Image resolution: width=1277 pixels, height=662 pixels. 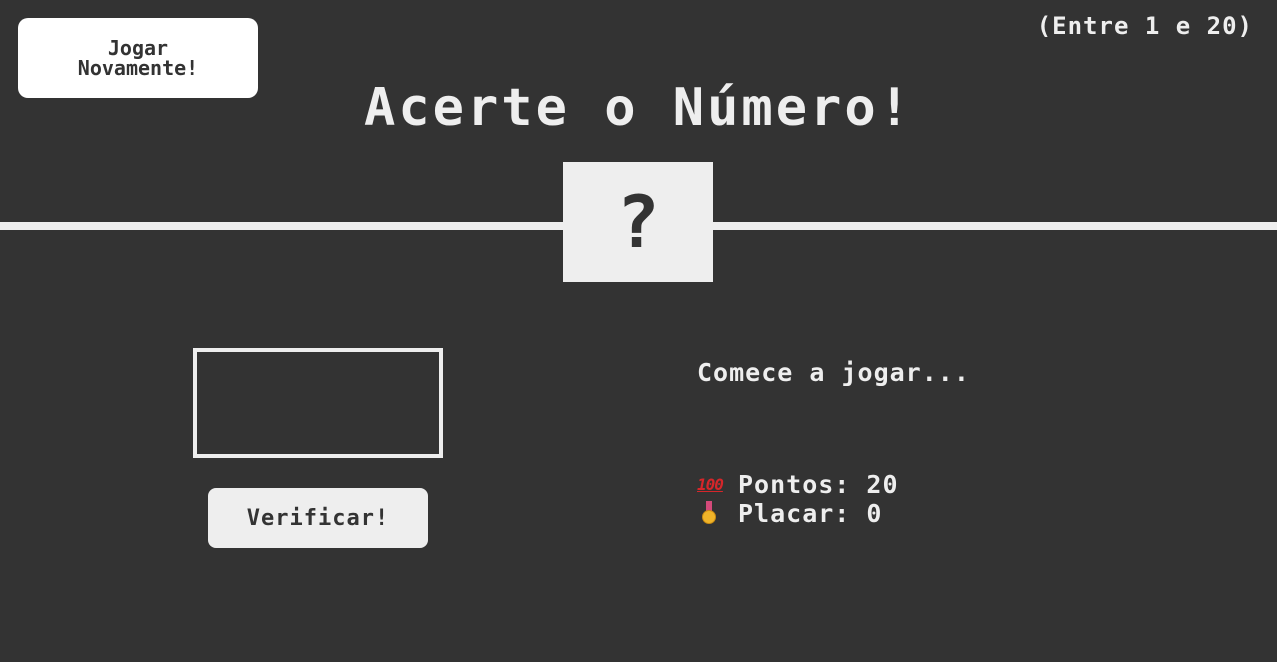 What do you see at coordinates (710, 513) in the screenshot?
I see `medal-icon` at bounding box center [710, 513].